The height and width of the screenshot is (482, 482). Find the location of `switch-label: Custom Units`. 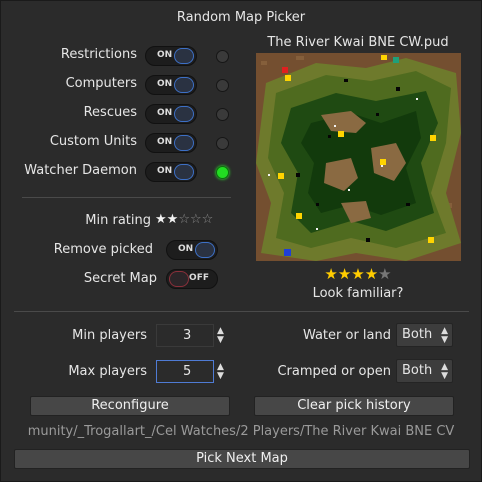

switch-label: Custom Units is located at coordinates (93, 141).